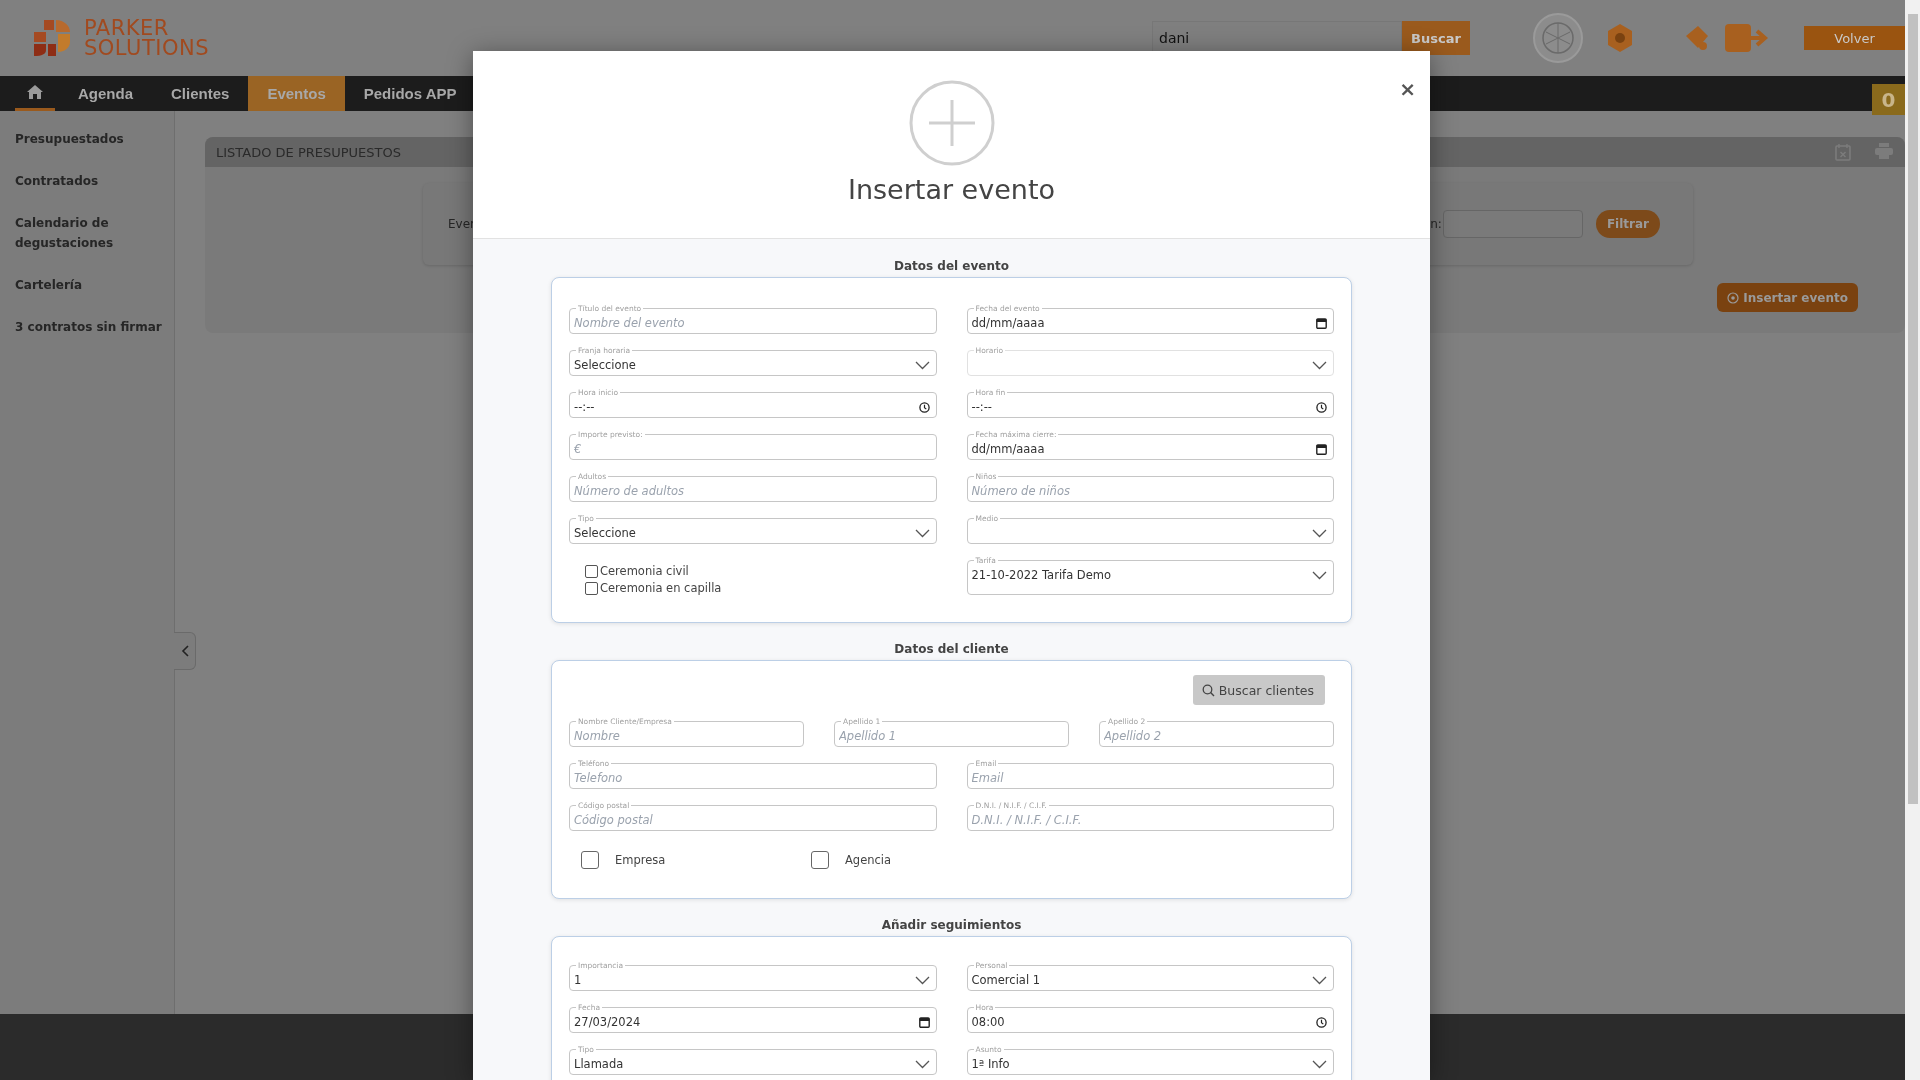 The height and width of the screenshot is (1080, 1920). What do you see at coordinates (1258, 690) in the screenshot?
I see `search-clients-button: Buscar clientes` at bounding box center [1258, 690].